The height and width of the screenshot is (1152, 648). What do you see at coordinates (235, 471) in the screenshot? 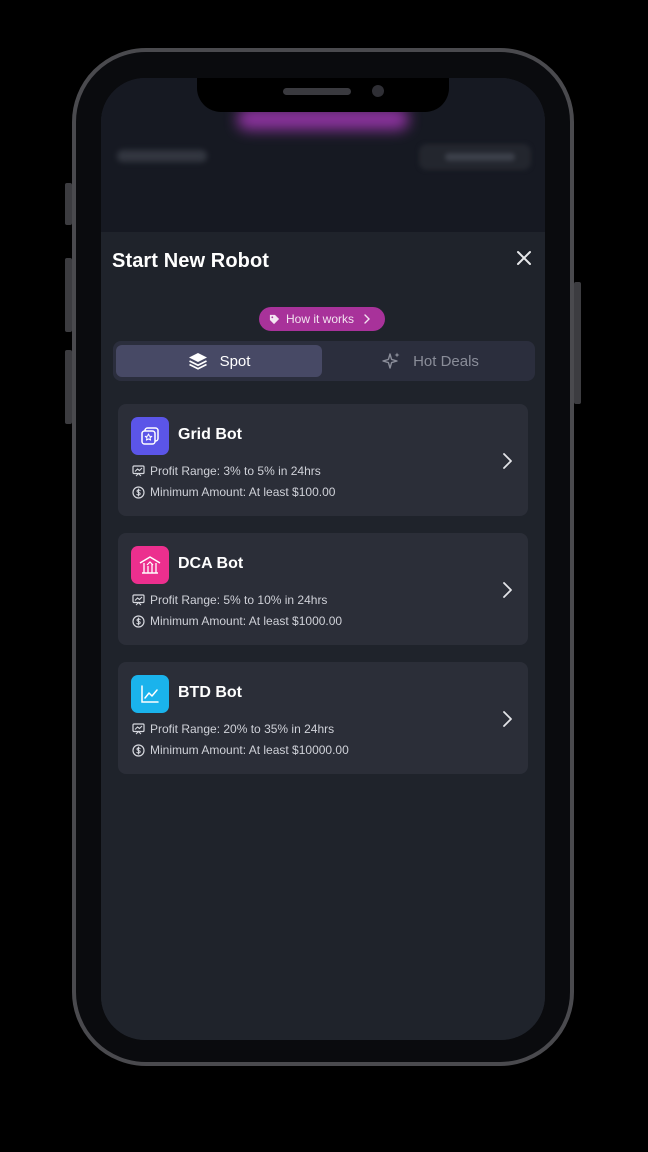
I see `profit-range-text: Profit Range: 3% to 5% in 24hrs` at bounding box center [235, 471].